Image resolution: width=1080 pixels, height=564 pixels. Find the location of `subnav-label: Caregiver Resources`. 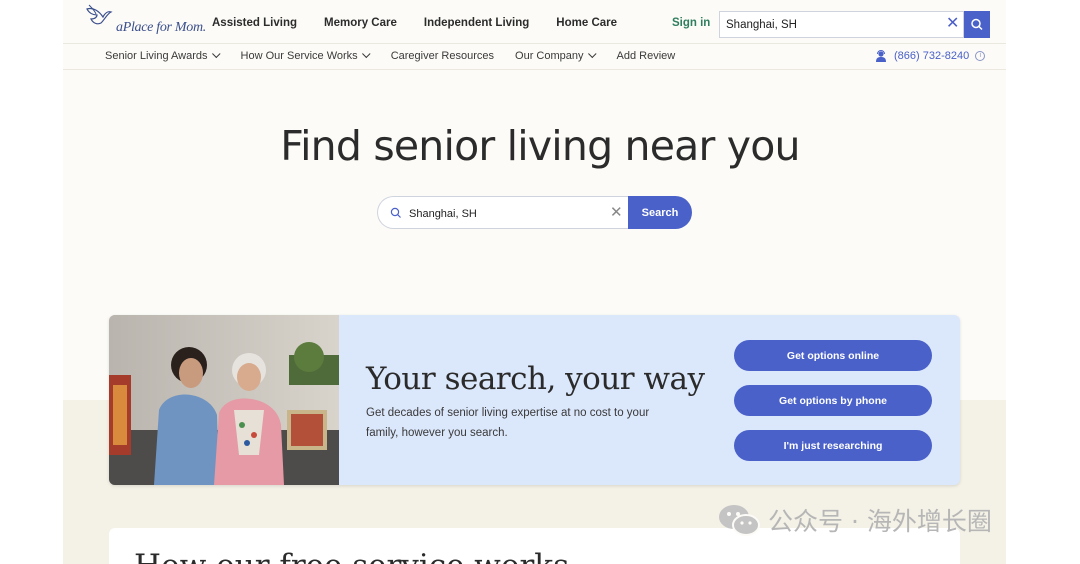

subnav-label: Caregiver Resources is located at coordinates (442, 56).